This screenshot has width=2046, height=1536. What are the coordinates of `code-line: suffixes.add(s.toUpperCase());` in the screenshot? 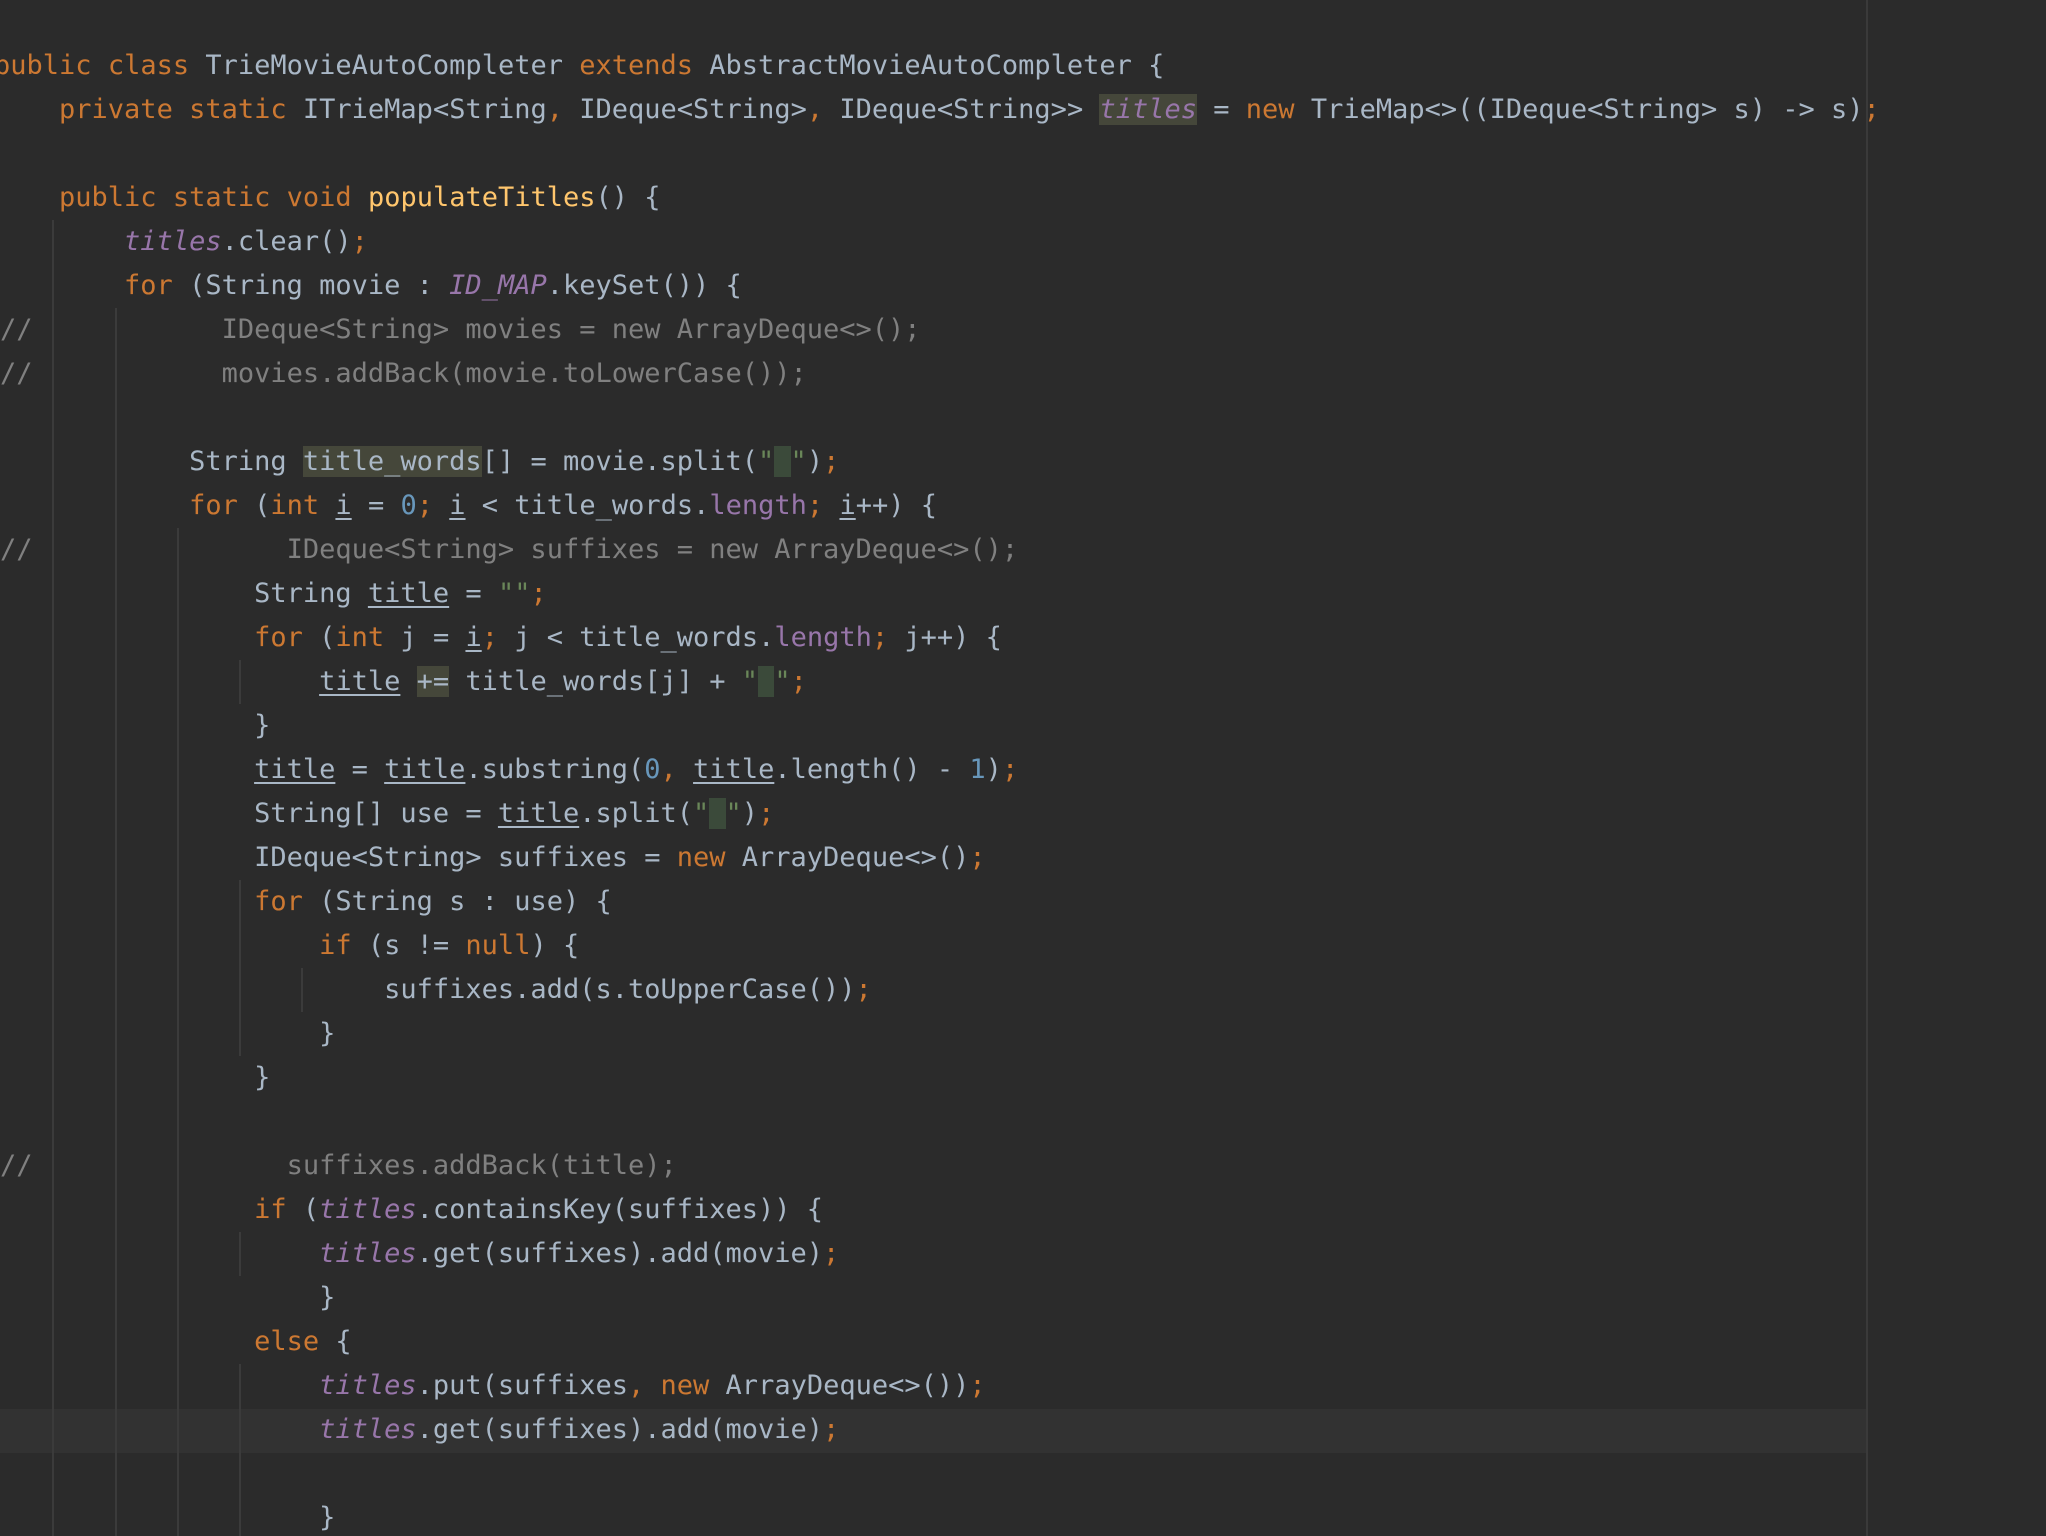 It's located at (436, 990).